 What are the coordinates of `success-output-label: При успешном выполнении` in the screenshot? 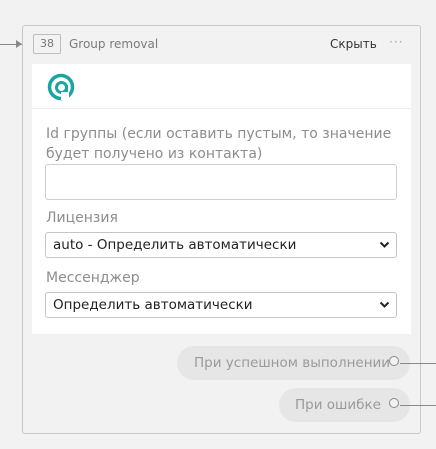 It's located at (292, 363).